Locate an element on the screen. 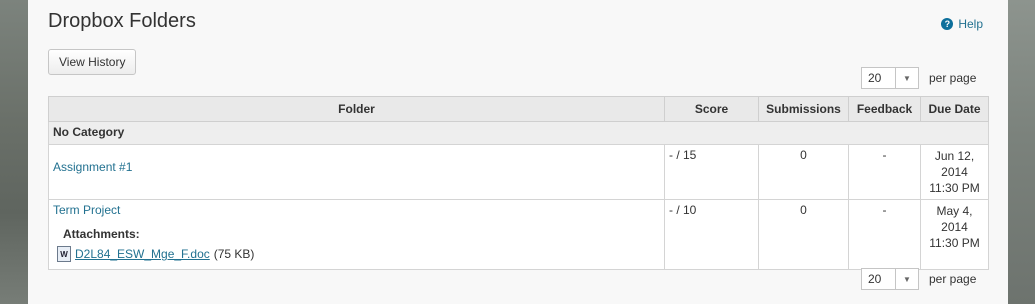 This screenshot has width=1035, height=304. attachment-link: D2L84_ESW_Mge_F.doc is located at coordinates (142, 254).